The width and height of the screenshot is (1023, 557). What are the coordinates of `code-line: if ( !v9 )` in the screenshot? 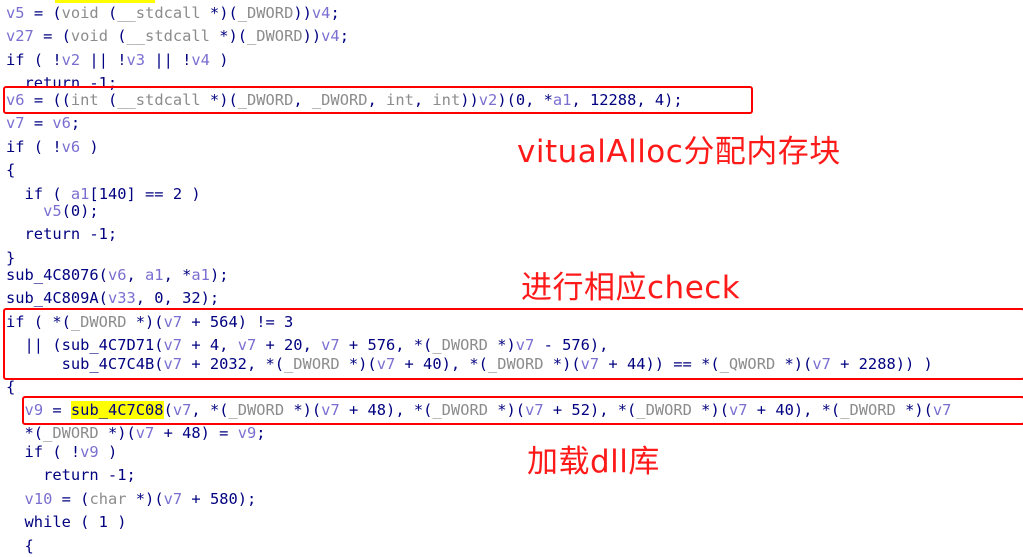 It's located at (514, 452).